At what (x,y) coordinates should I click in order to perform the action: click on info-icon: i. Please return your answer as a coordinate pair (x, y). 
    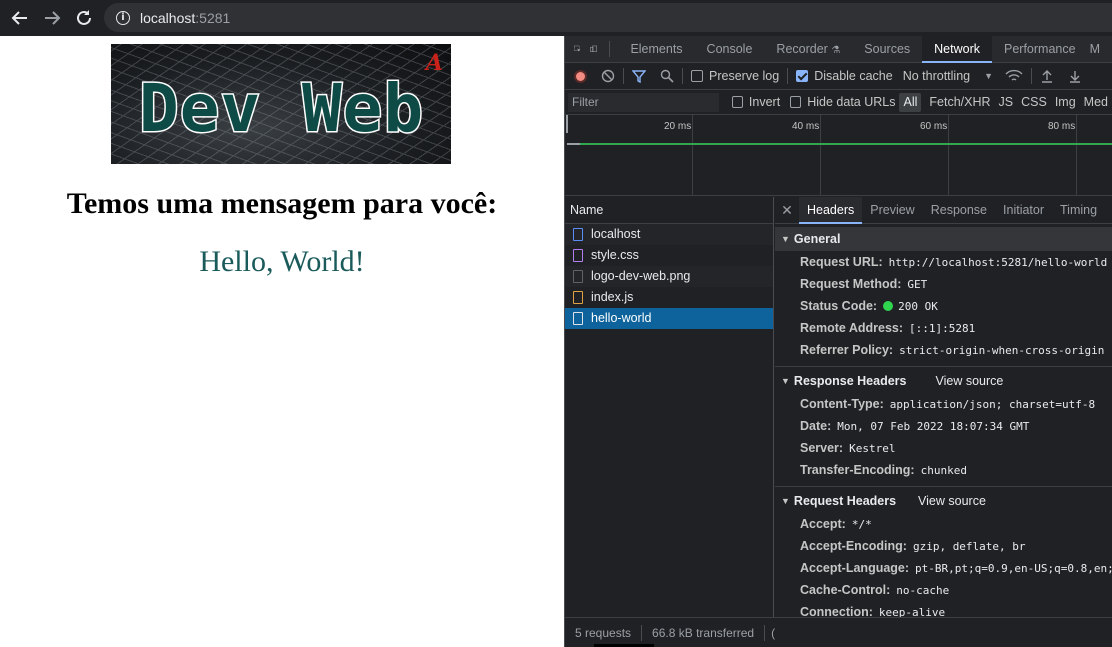
    Looking at the image, I should click on (123, 17).